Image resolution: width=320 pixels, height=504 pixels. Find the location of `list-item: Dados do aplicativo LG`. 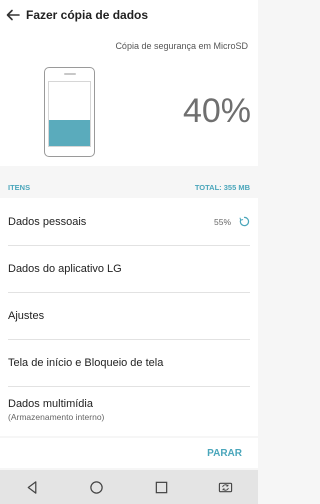

list-item: Dados do aplicativo LG is located at coordinates (129, 269).